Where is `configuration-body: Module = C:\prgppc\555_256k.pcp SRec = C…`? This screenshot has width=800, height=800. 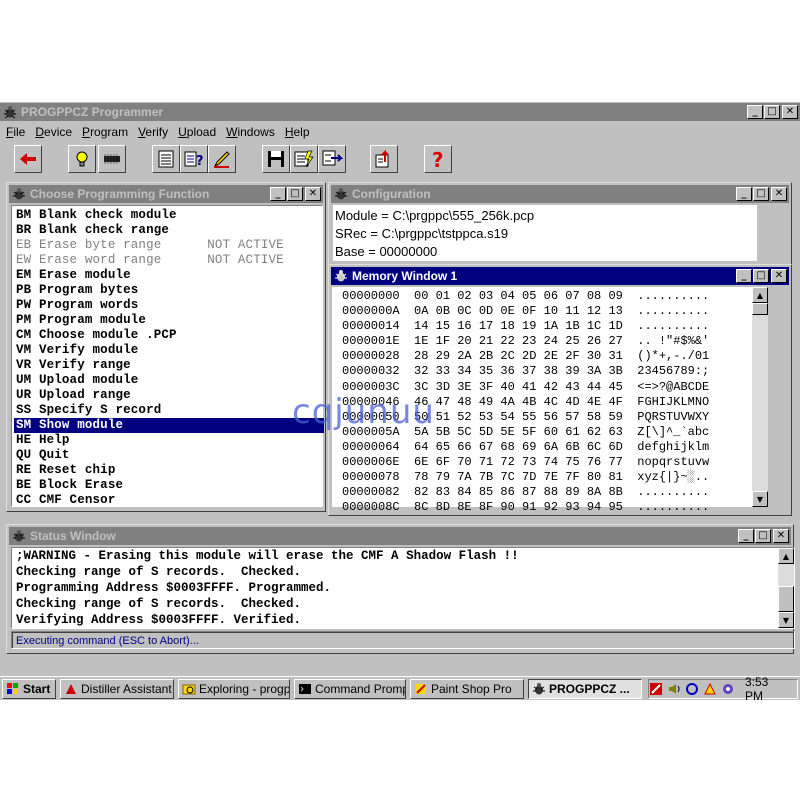 configuration-body: Module = C:\prgppc\555_256k.pcp SRec = C… is located at coordinates (545, 233).